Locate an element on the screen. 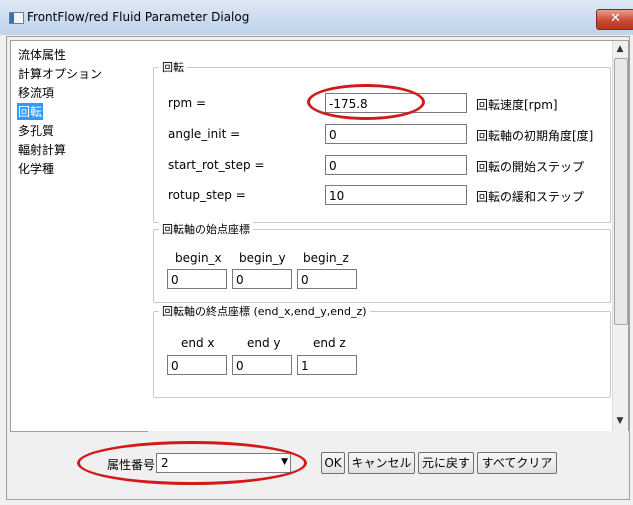 The width and height of the screenshot is (633, 505). angle-init-label: angle_init = is located at coordinates (204, 134).